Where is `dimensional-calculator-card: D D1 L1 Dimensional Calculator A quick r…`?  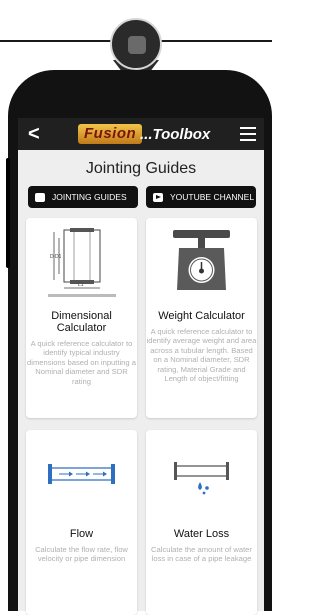 dimensional-calculator-card: D D1 L1 Dimensional Calculator A quick r… is located at coordinates (81, 318).